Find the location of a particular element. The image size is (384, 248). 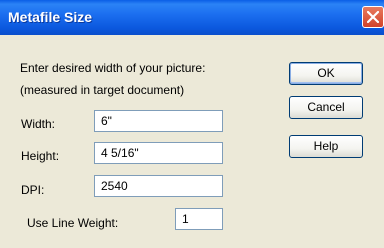

dpi-field: 2540 is located at coordinates (158, 186).